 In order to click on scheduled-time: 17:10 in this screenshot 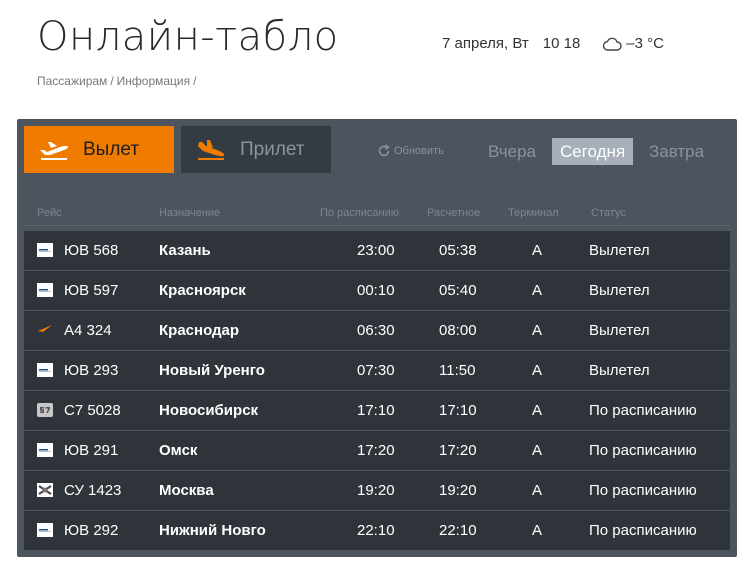, I will do `click(376, 410)`.